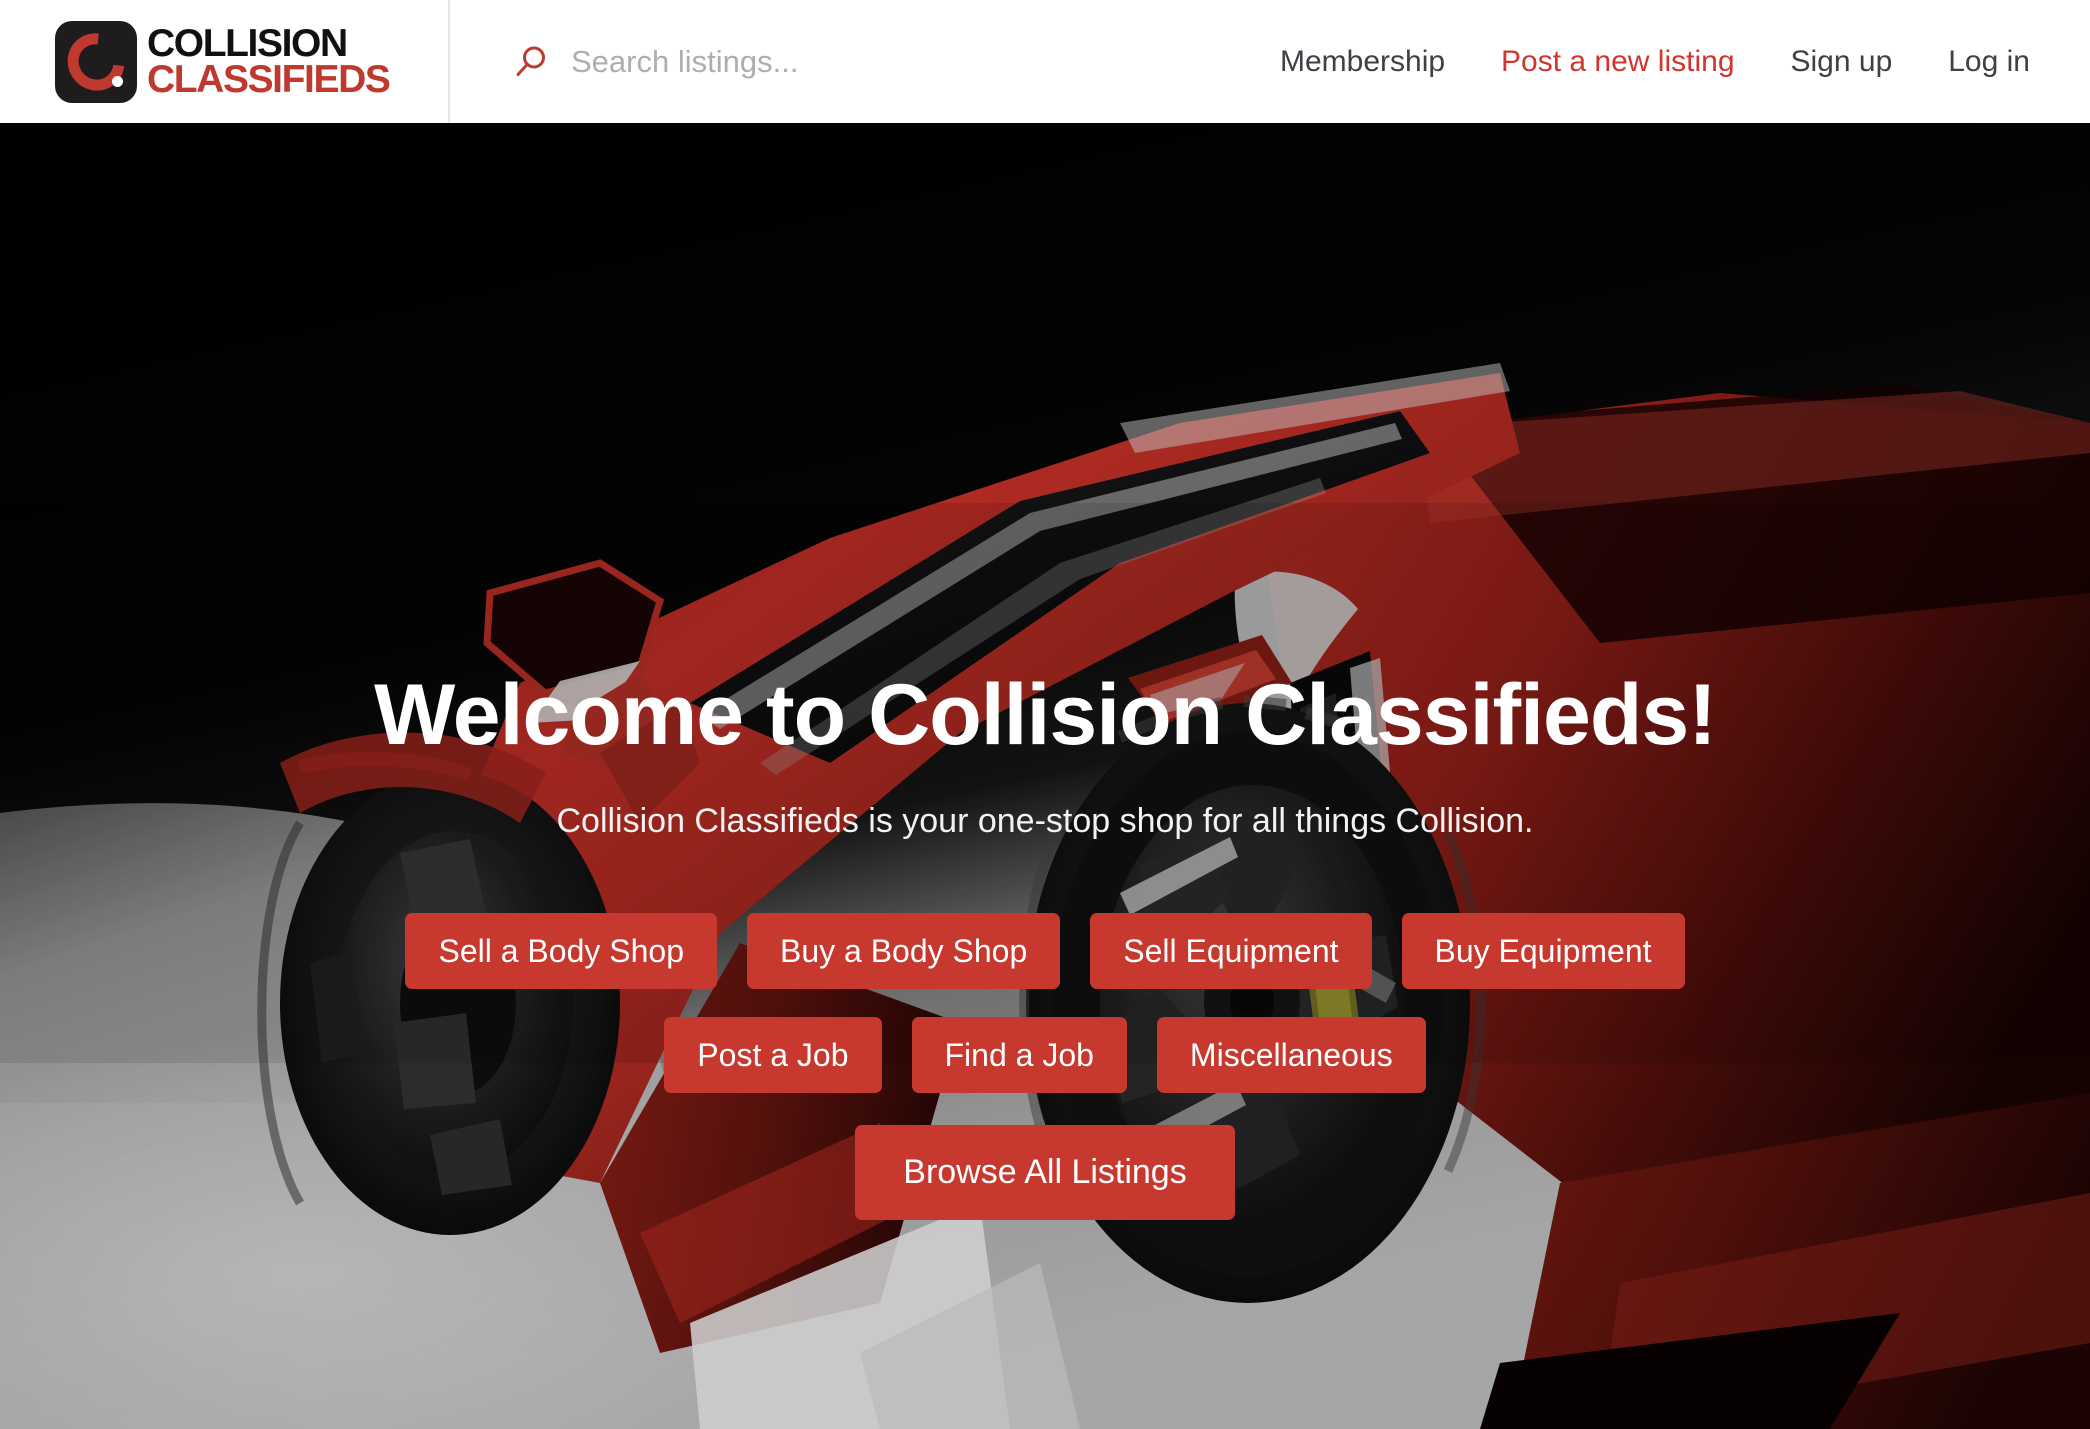  What do you see at coordinates (1543, 951) in the screenshot?
I see `buy-equipment-button: Buy Equipment` at bounding box center [1543, 951].